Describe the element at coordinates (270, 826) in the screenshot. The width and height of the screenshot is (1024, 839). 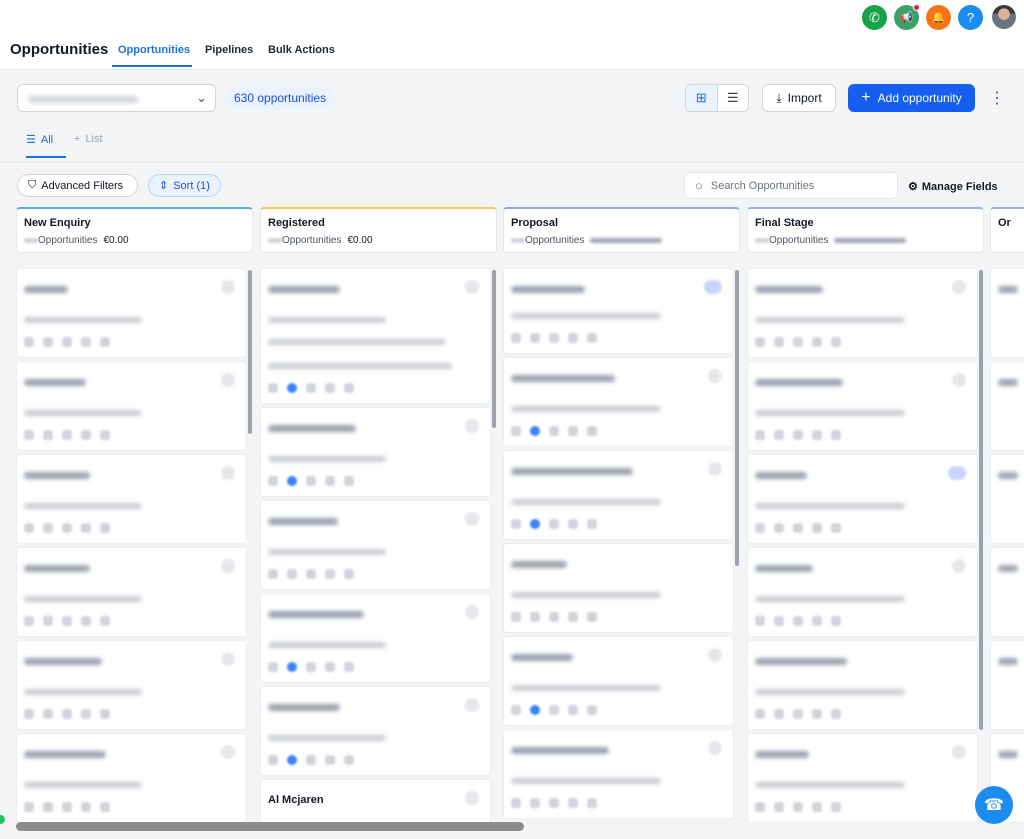
I see `horizontal-scrollbar` at that location.